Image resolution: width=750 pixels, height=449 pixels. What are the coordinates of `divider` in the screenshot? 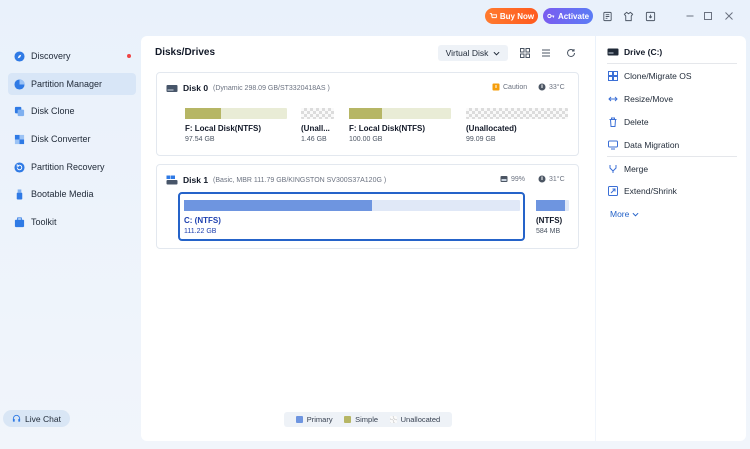 It's located at (672, 63).